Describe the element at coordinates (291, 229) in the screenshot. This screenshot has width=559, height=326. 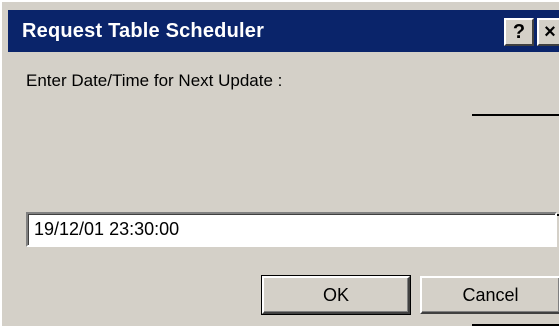
I see `datetime-input` at that location.